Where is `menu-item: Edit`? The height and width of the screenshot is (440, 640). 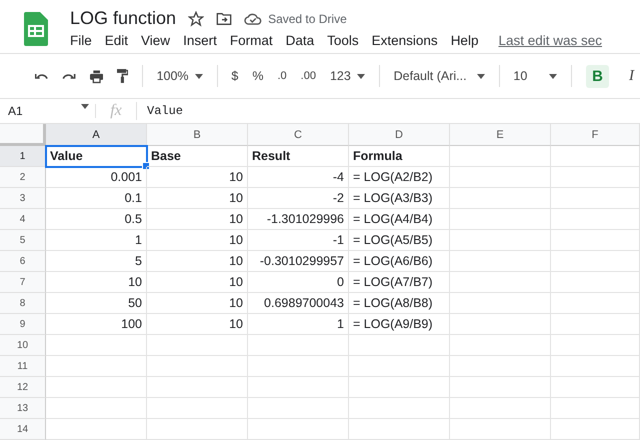
menu-item: Edit is located at coordinates (116, 40).